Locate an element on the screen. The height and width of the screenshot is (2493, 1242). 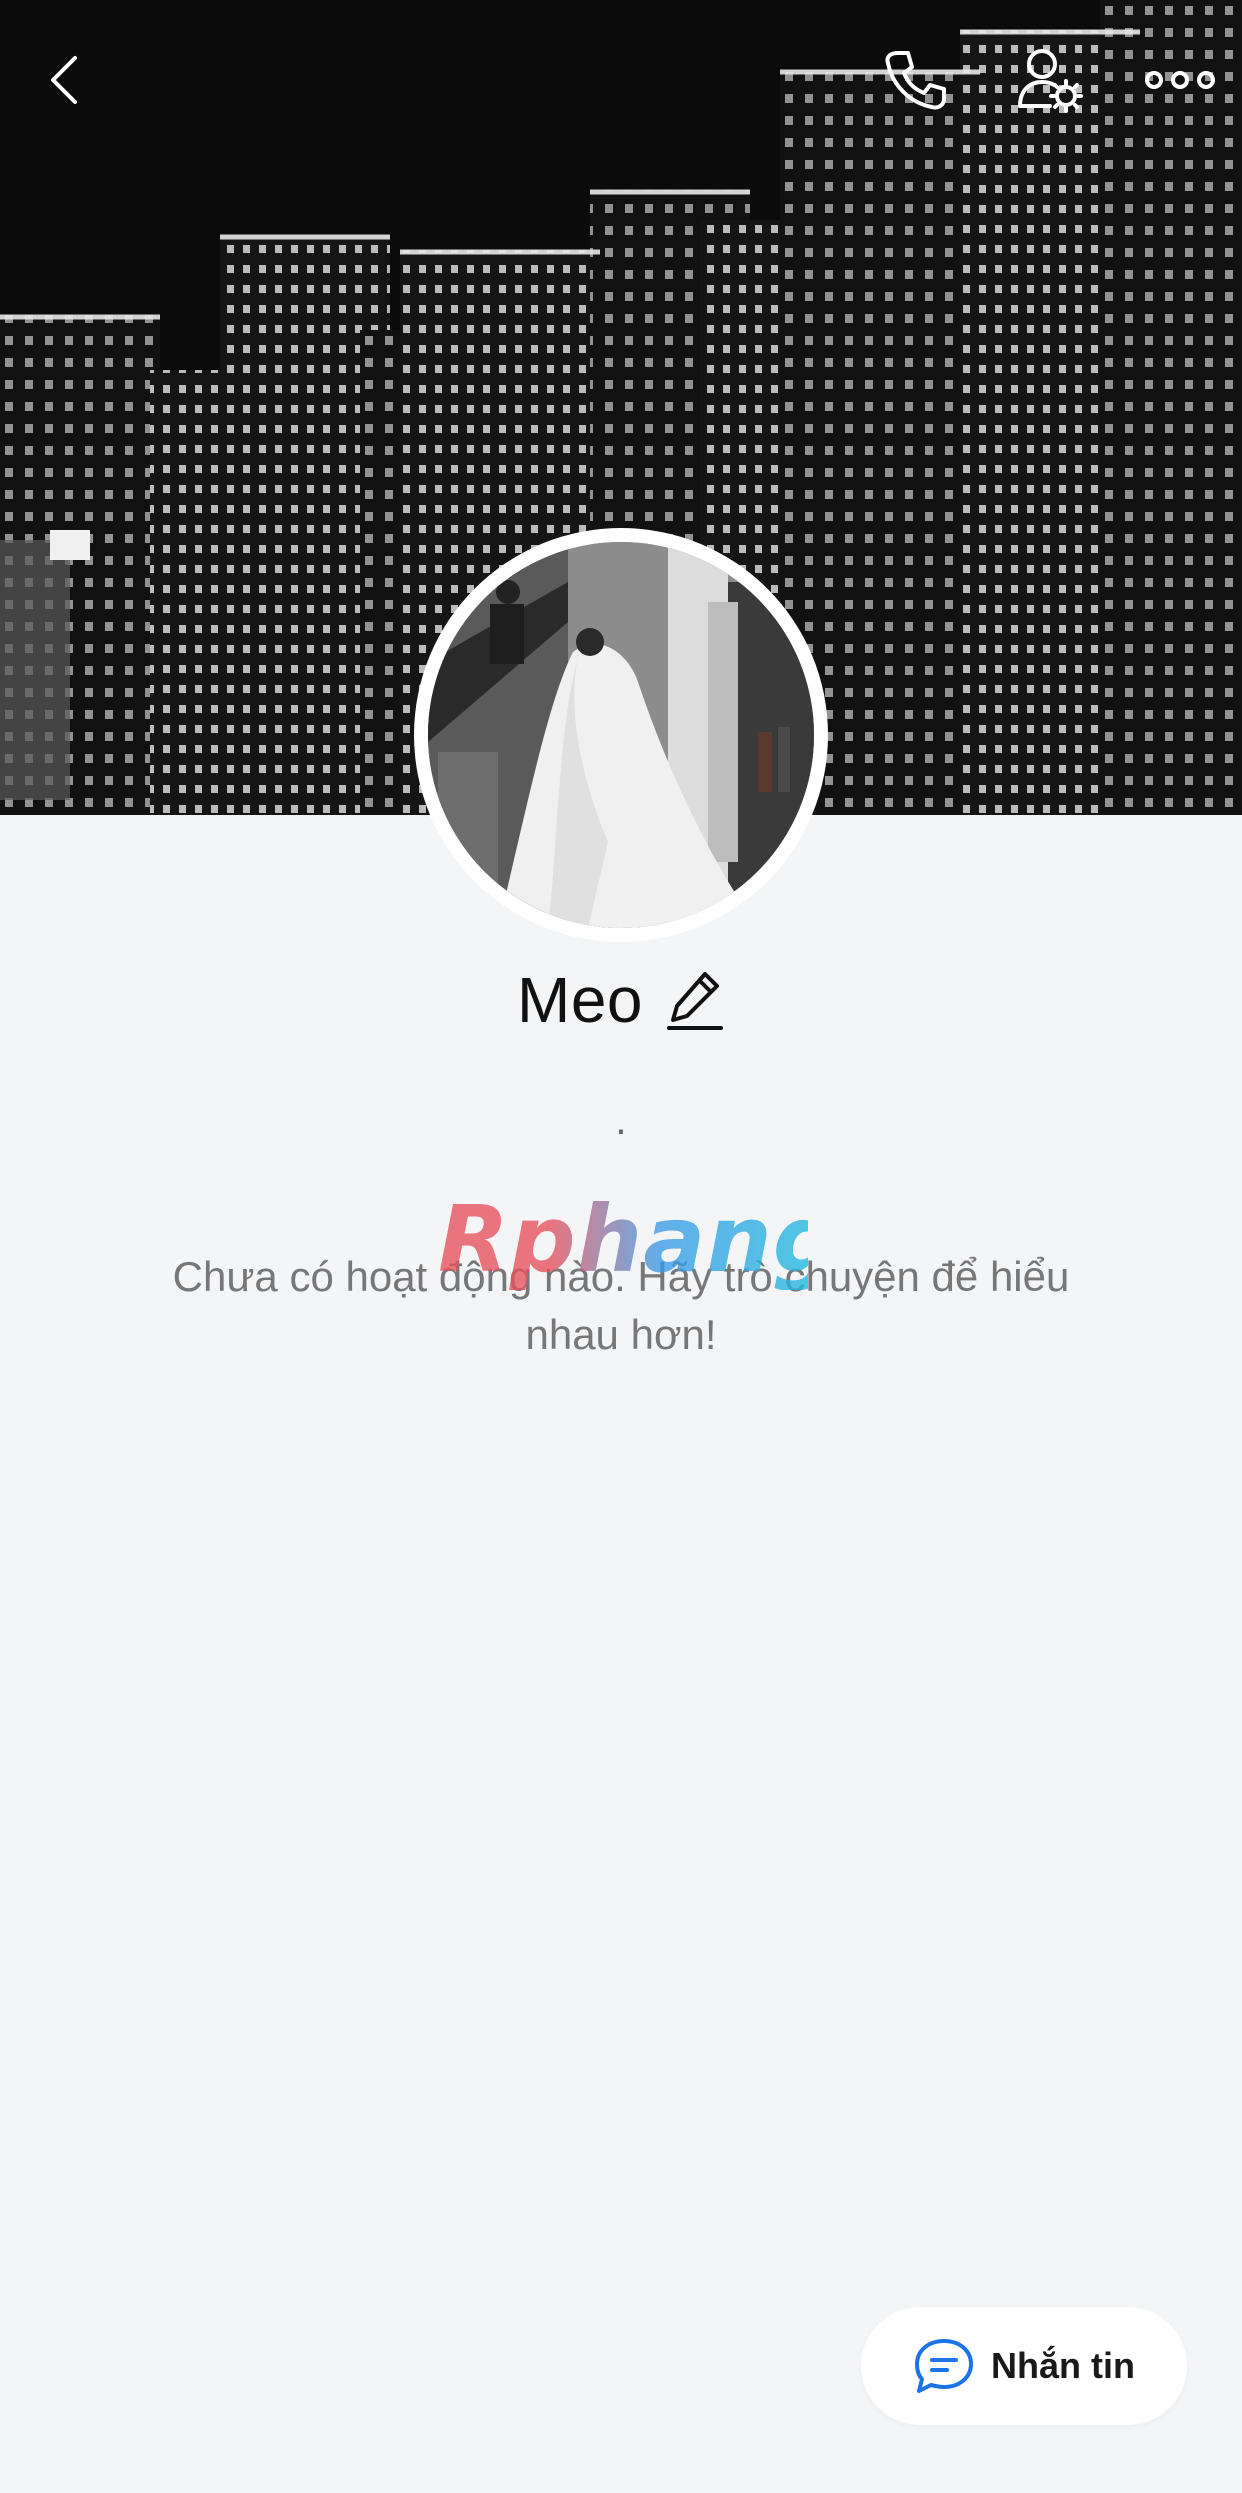
avatar is located at coordinates (621, 735).